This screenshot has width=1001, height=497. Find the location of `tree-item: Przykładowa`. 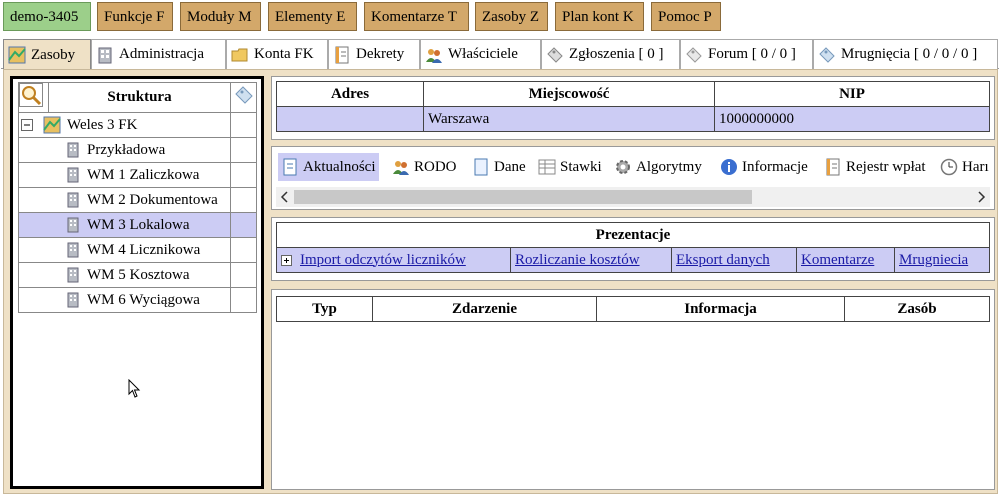

tree-item: Przykładowa is located at coordinates (124, 150).